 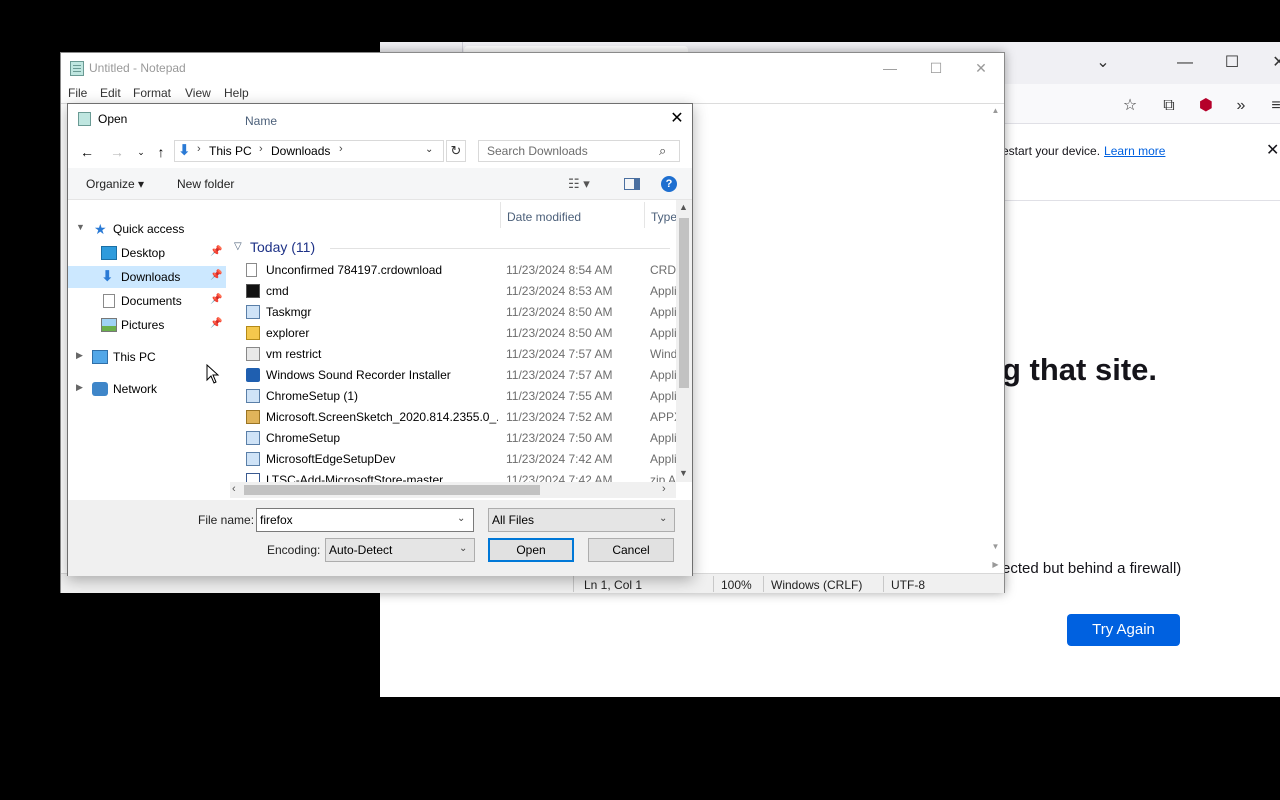 What do you see at coordinates (677, 119) in the screenshot?
I see `dialog-close-icon: ✕` at bounding box center [677, 119].